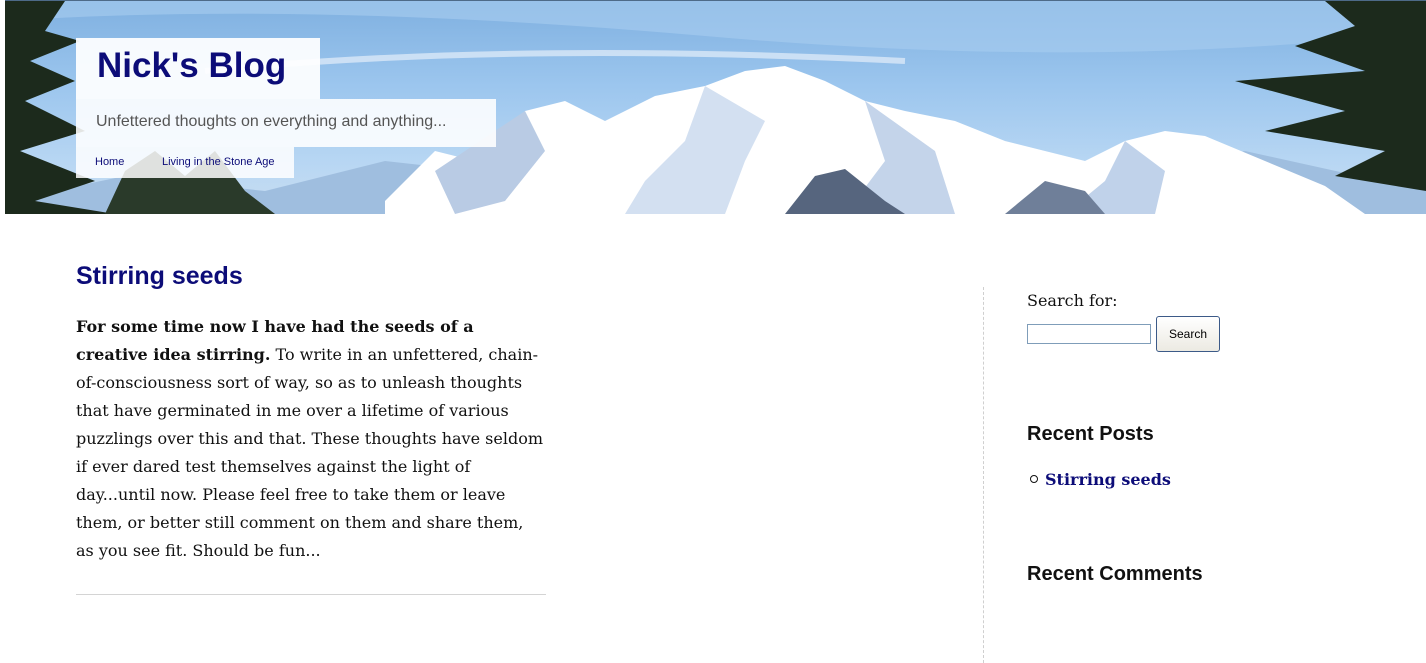  Describe the element at coordinates (191, 66) in the screenshot. I see `site-title-link: Nick's Blog` at that location.